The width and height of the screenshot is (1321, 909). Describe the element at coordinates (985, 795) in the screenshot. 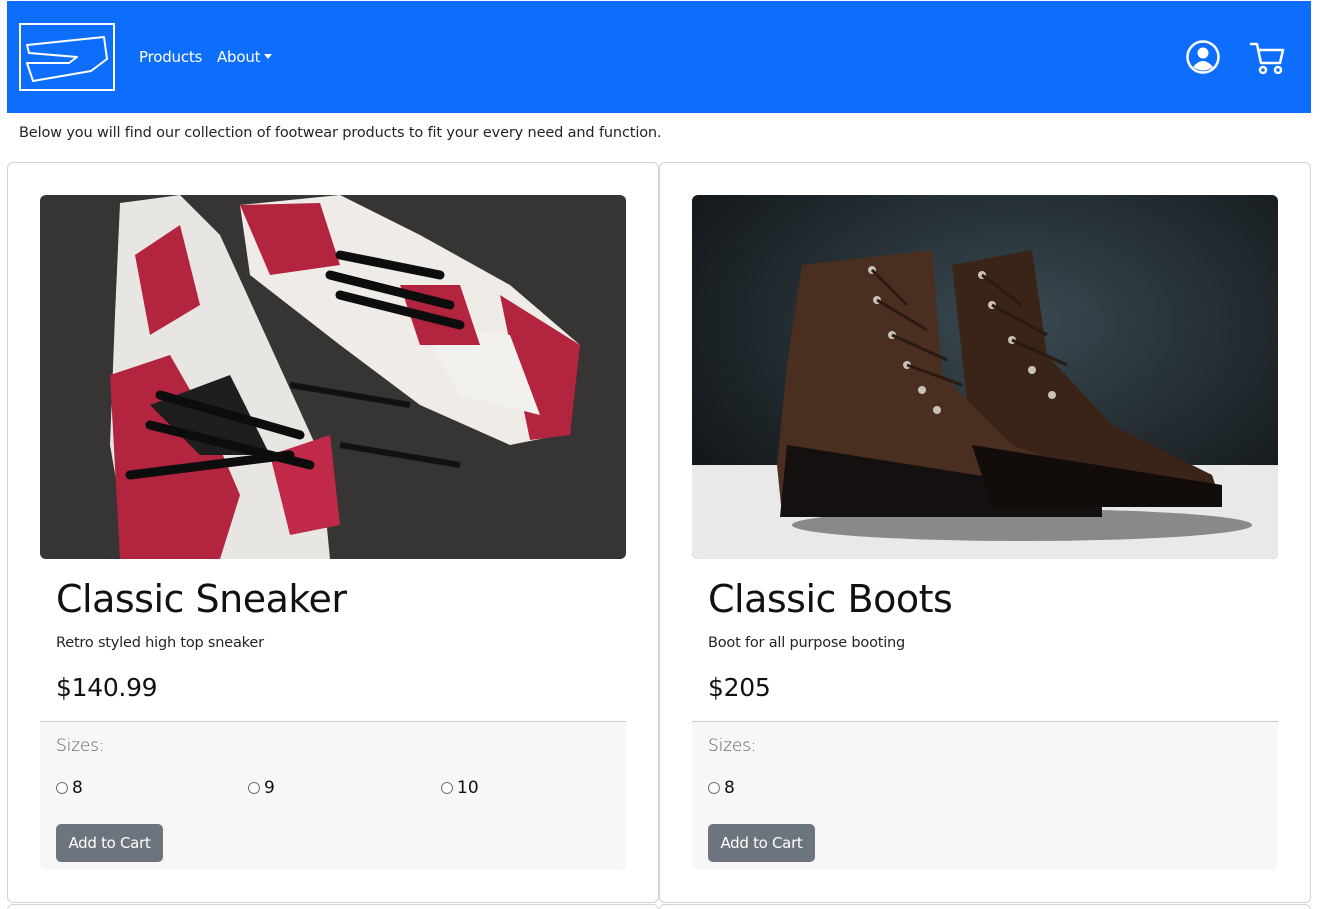

I see `card-footer: Sizes: 8 Add to Cart` at that location.